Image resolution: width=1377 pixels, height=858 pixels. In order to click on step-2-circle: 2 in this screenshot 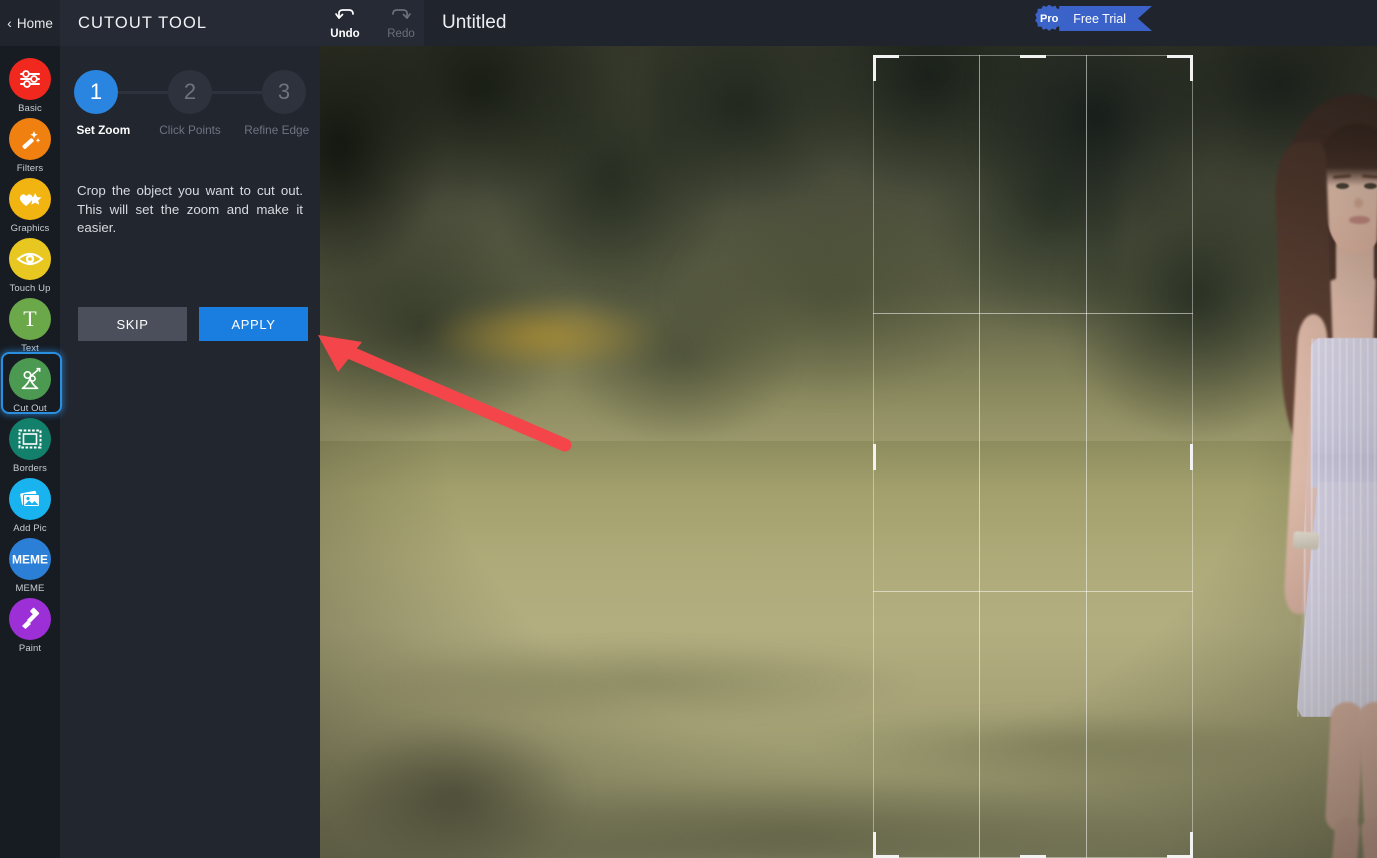, I will do `click(190, 92)`.